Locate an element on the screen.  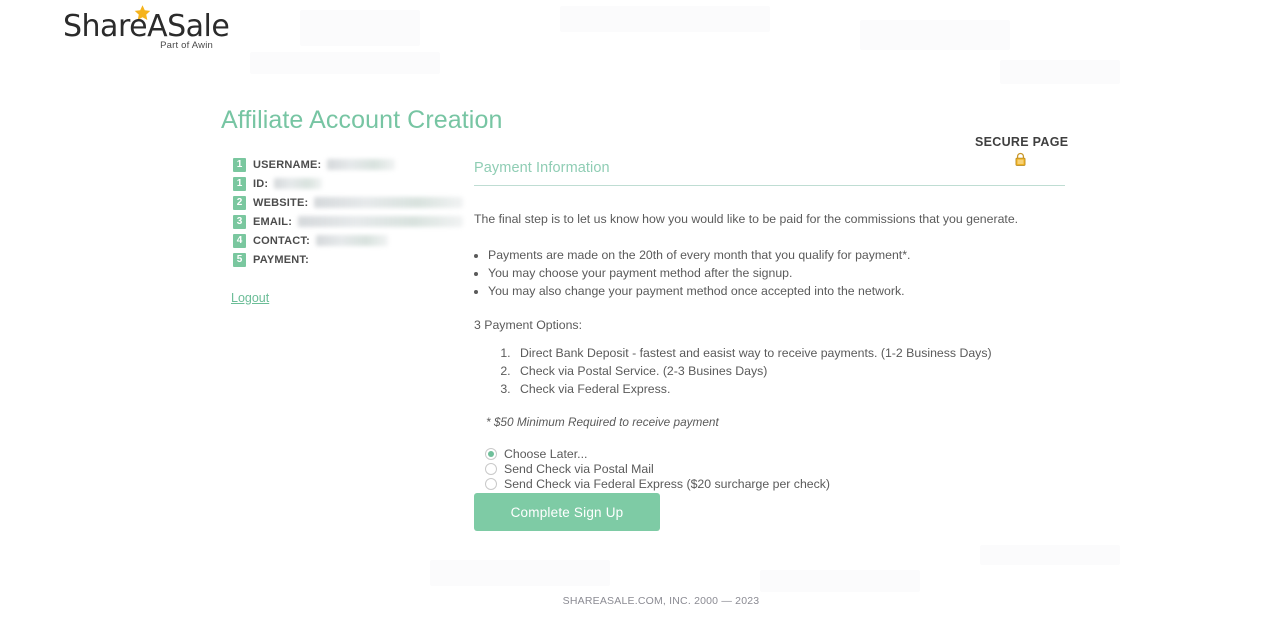
page-footer: SHAREASALE.COM, INC. 2000 — 2023 is located at coordinates (640, 601).